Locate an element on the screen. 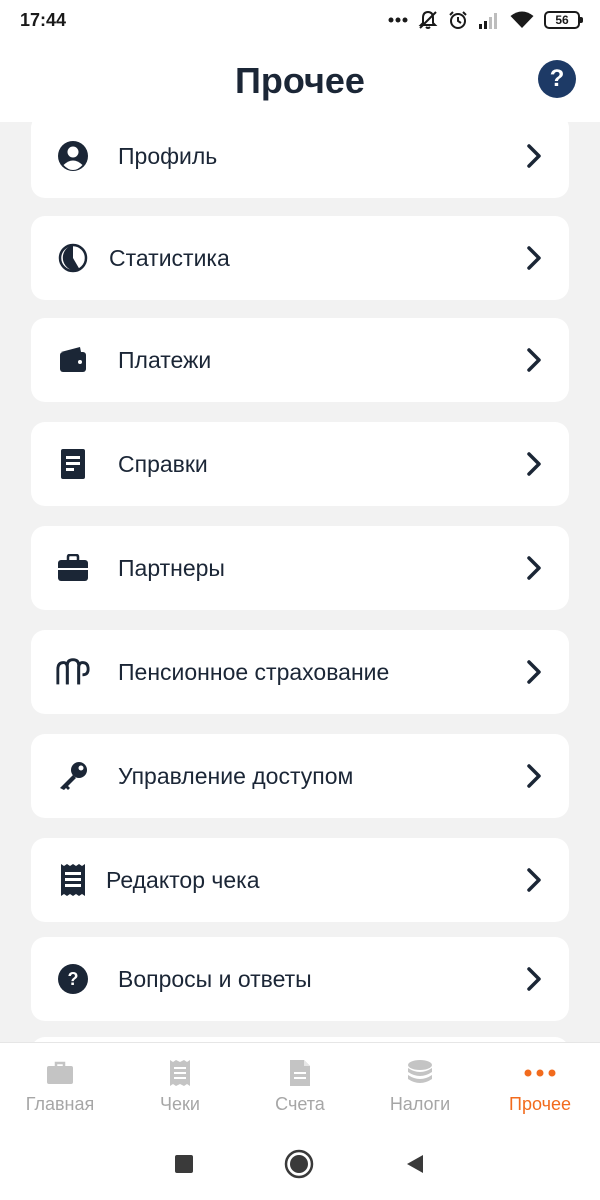 This screenshot has width=600, height=1200. pension-fund-icon is located at coordinates (73, 672).